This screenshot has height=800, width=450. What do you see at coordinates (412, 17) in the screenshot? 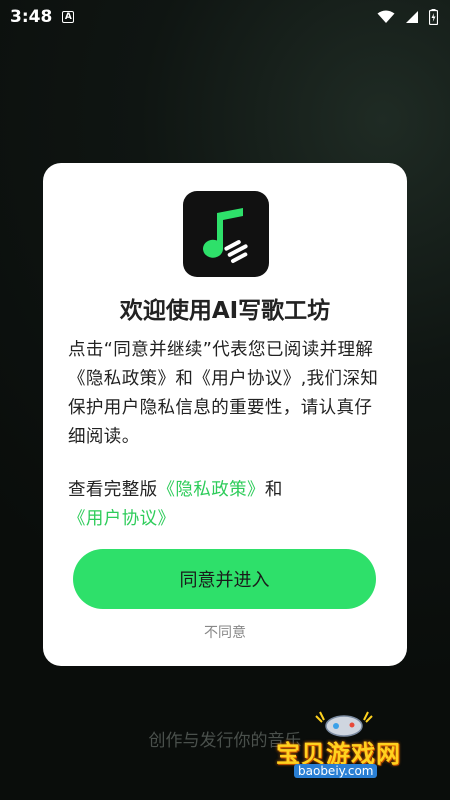
I see `signal-icon` at bounding box center [412, 17].